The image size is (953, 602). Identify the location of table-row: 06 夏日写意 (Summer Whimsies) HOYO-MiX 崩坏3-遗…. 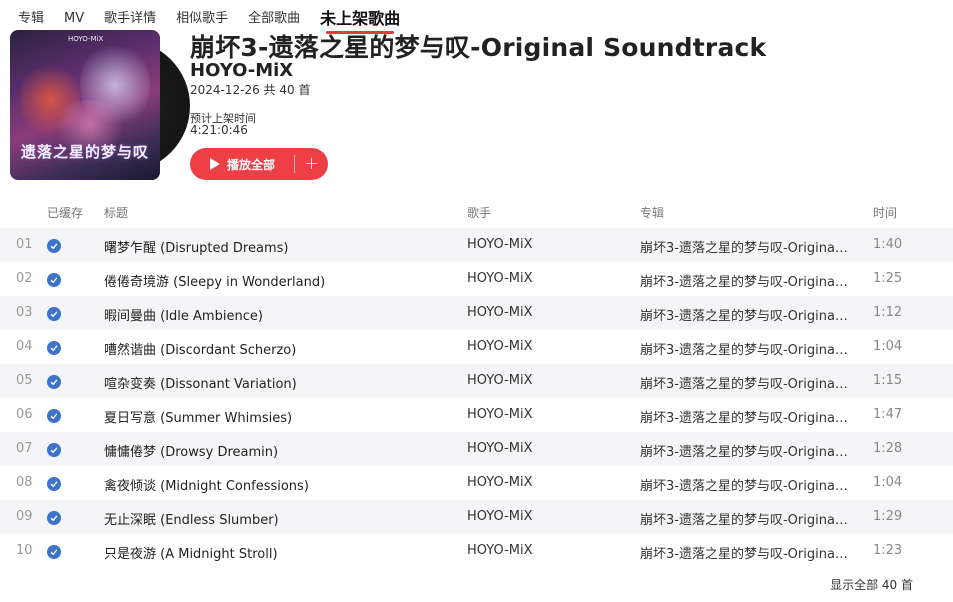
(476, 415).